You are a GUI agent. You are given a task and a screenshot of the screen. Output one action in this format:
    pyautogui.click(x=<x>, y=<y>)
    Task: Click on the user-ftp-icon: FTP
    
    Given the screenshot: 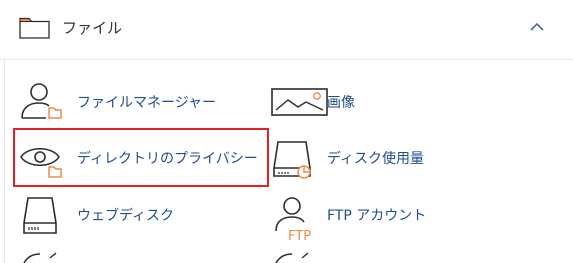 What is the action you would take?
    pyautogui.click(x=293, y=220)
    